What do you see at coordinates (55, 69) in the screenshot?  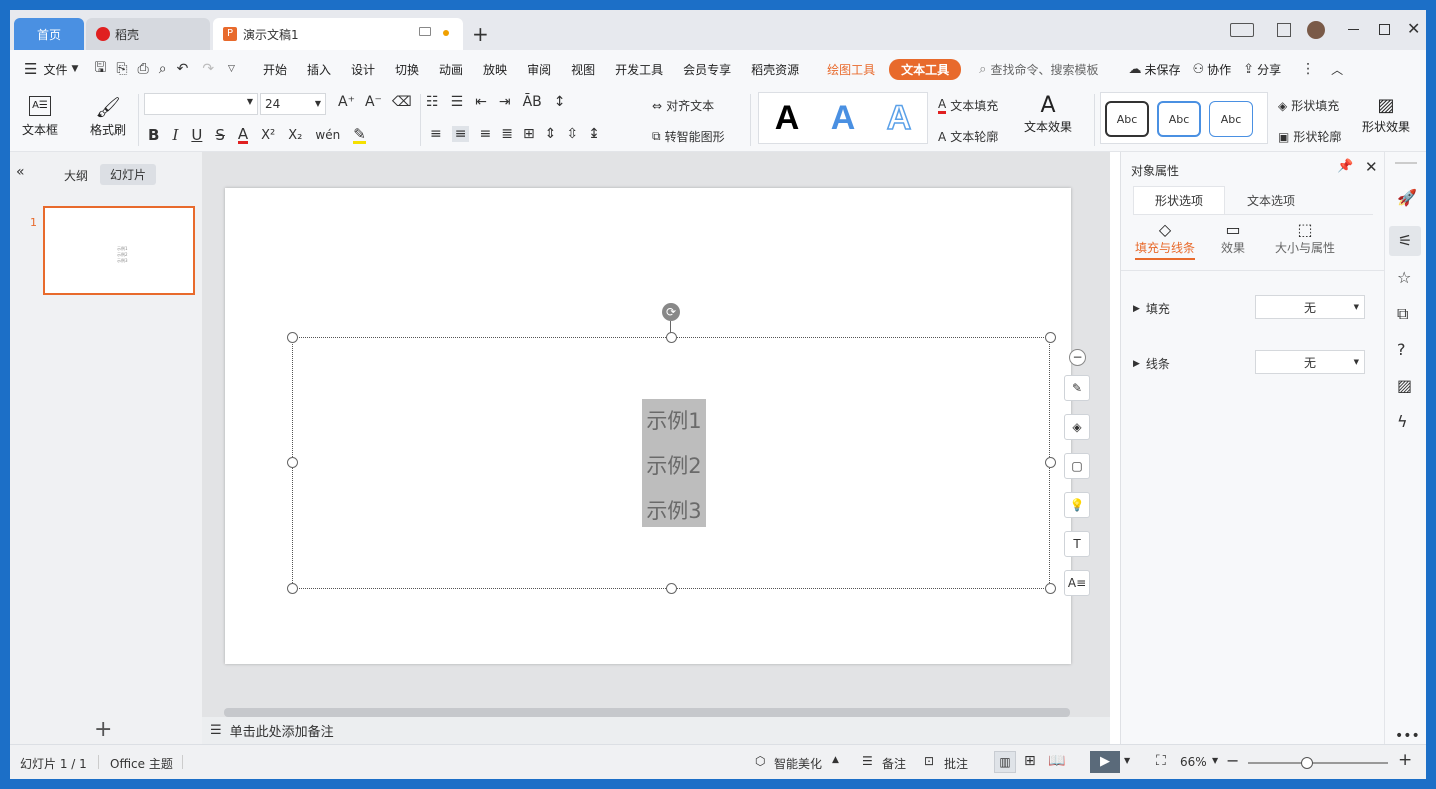 I see `menu-file: 文件` at bounding box center [55, 69].